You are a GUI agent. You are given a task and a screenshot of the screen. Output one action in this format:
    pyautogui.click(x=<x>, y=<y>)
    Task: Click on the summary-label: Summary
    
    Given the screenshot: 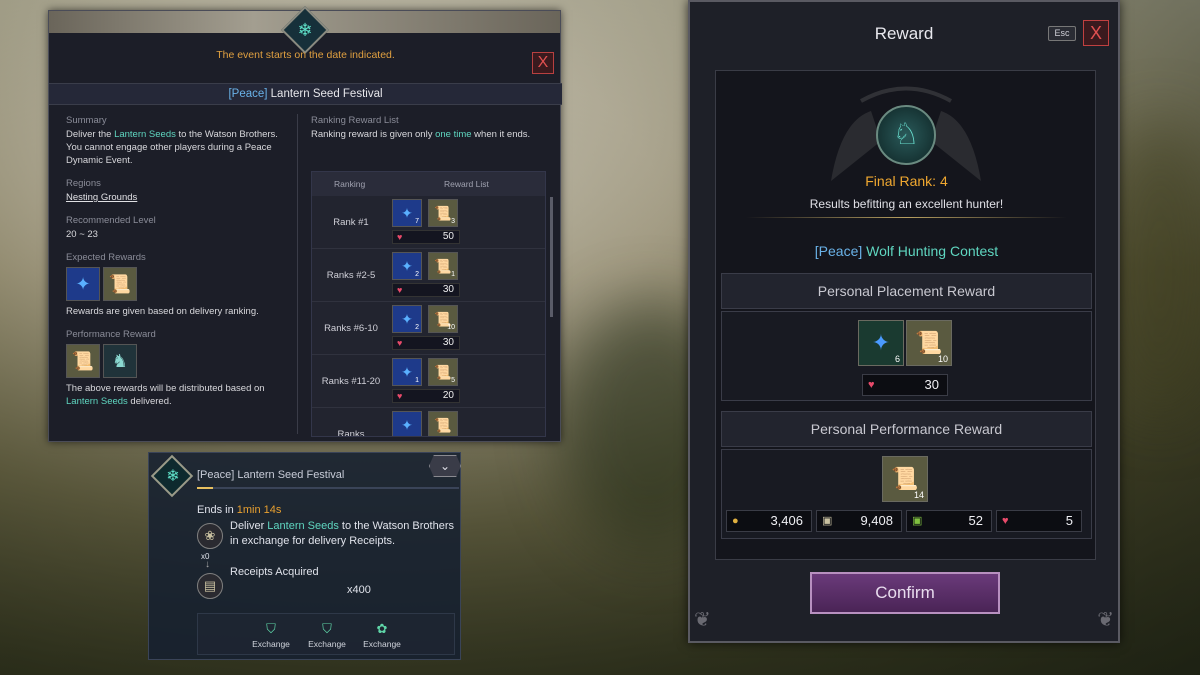 What is the action you would take?
    pyautogui.click(x=86, y=120)
    